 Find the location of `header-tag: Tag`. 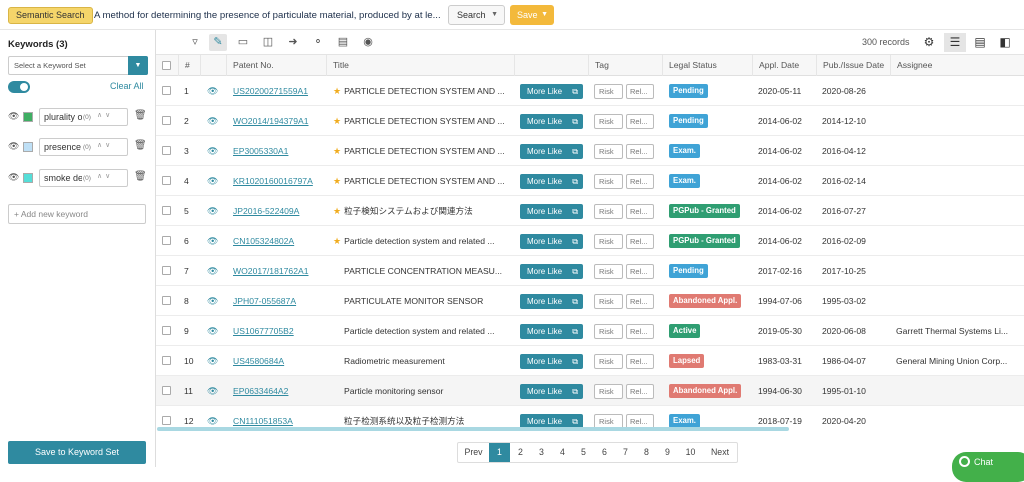

header-tag: Tag is located at coordinates (625, 65).